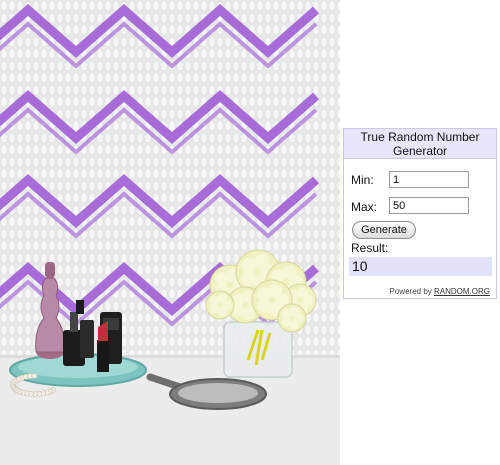  I want to click on generate-button: Generate, so click(384, 230).